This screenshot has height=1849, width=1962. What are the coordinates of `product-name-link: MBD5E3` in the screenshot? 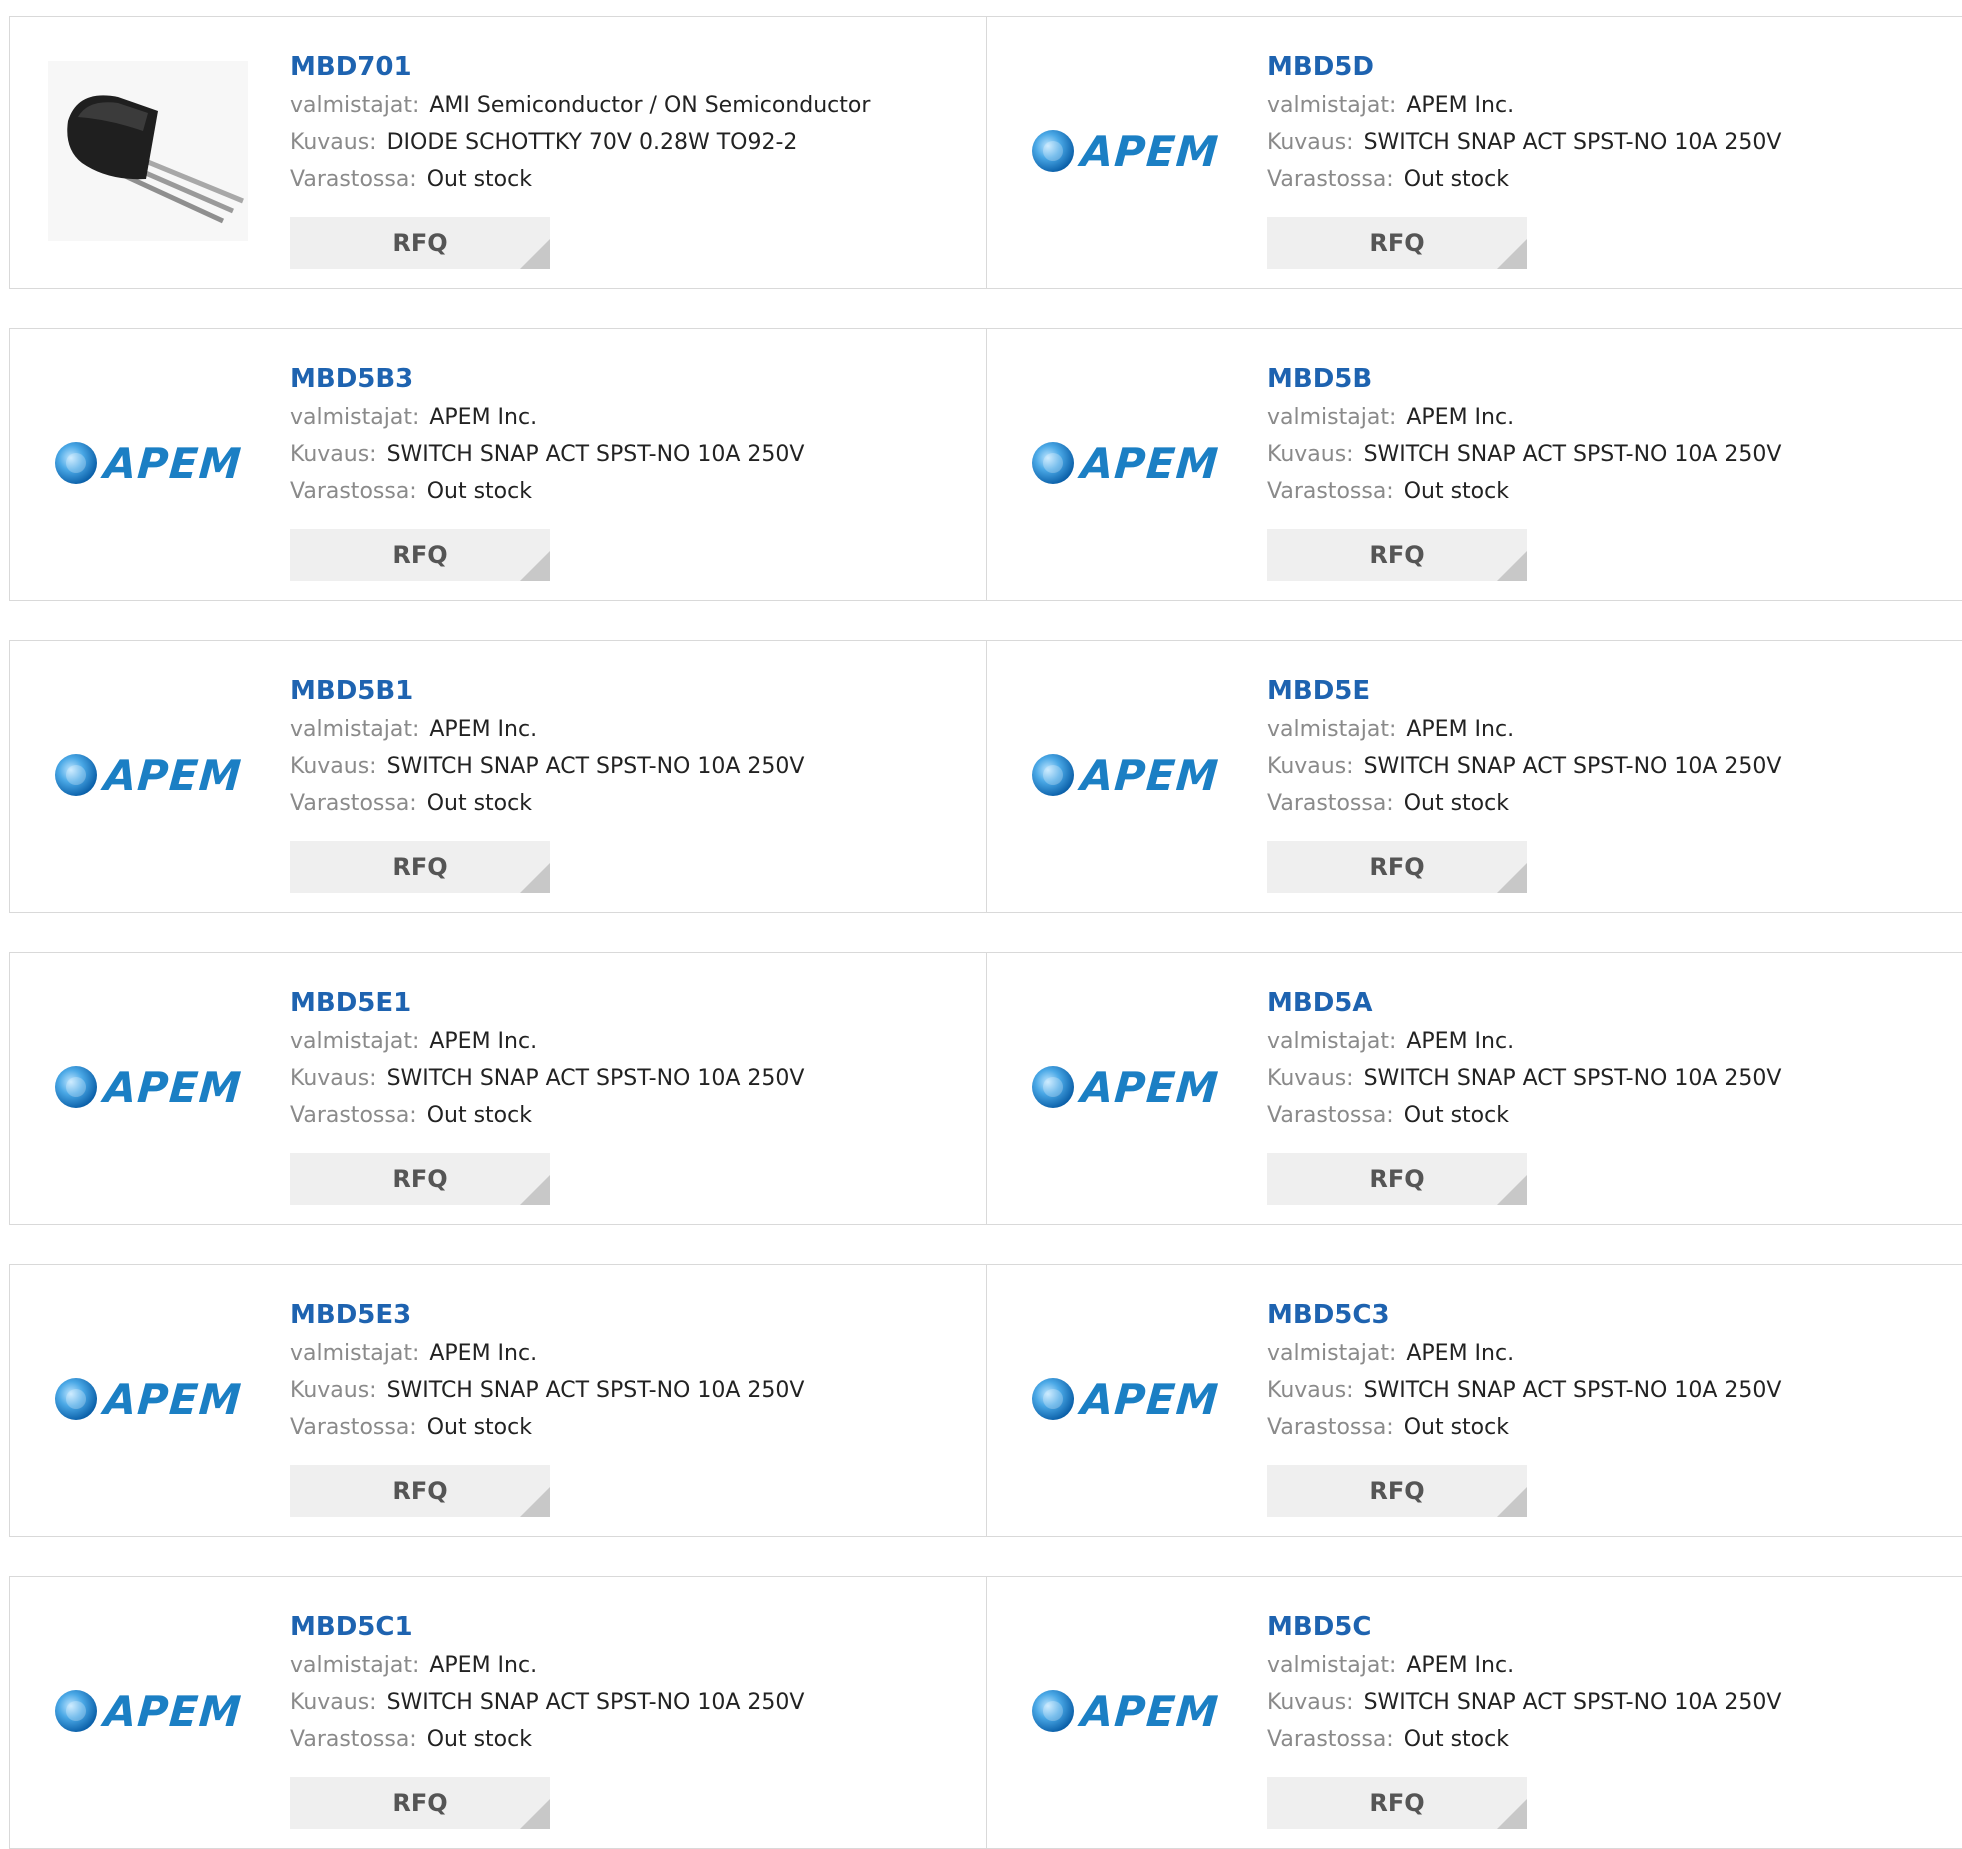 It's located at (547, 1315).